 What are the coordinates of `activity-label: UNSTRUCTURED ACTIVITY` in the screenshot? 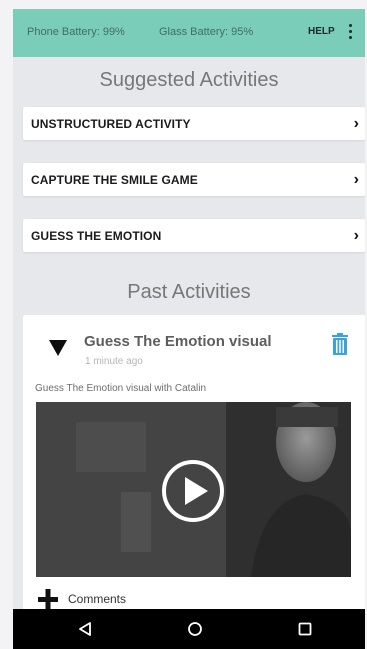 It's located at (111, 123).